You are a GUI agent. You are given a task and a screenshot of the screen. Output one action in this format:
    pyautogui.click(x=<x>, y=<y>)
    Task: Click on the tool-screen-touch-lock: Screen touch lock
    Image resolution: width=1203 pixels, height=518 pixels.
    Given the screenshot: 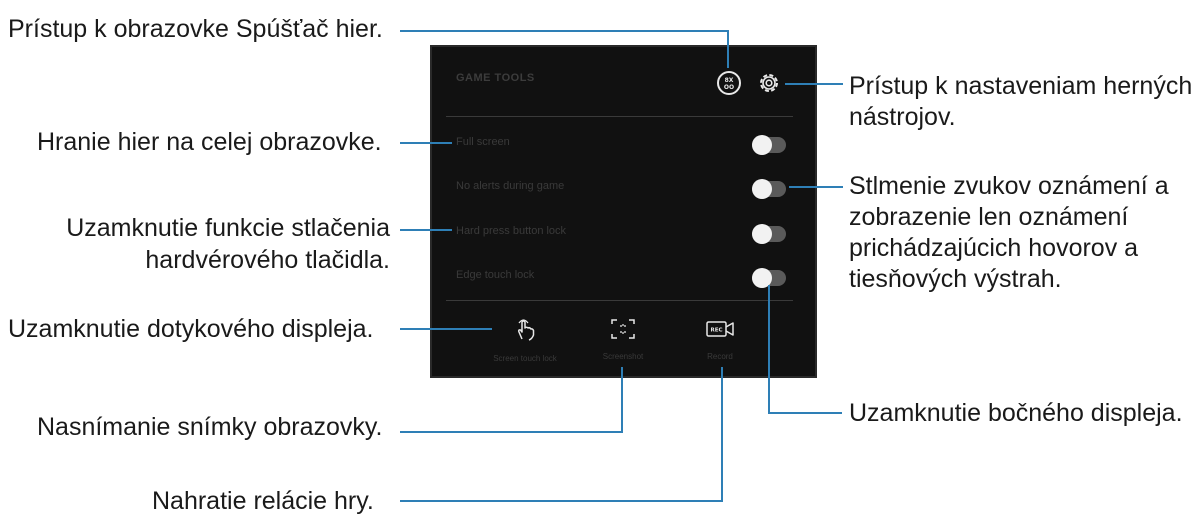 What is the action you would take?
    pyautogui.click(x=525, y=340)
    